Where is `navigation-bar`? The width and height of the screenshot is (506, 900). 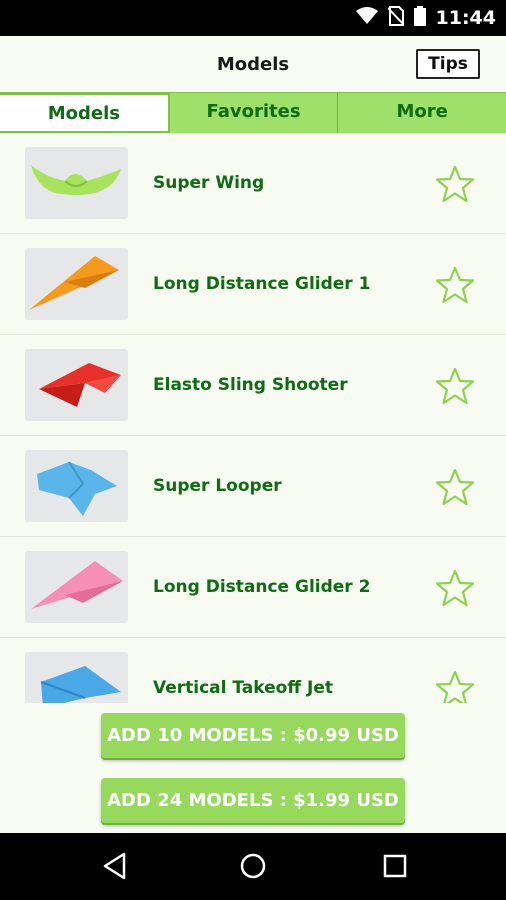 navigation-bar is located at coordinates (253, 866).